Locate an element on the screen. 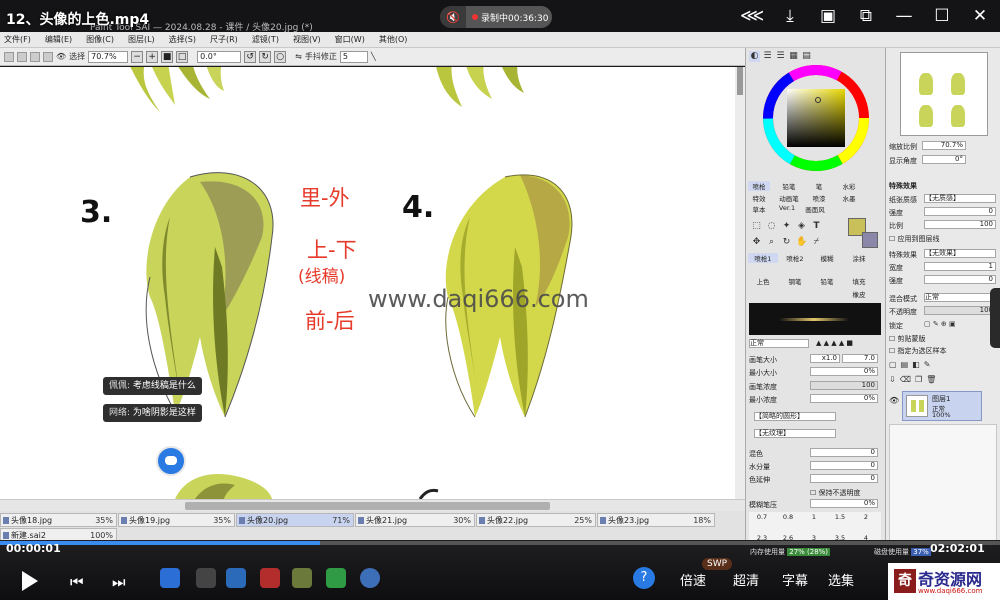  close-icon: ✕ is located at coordinates (980, 16).